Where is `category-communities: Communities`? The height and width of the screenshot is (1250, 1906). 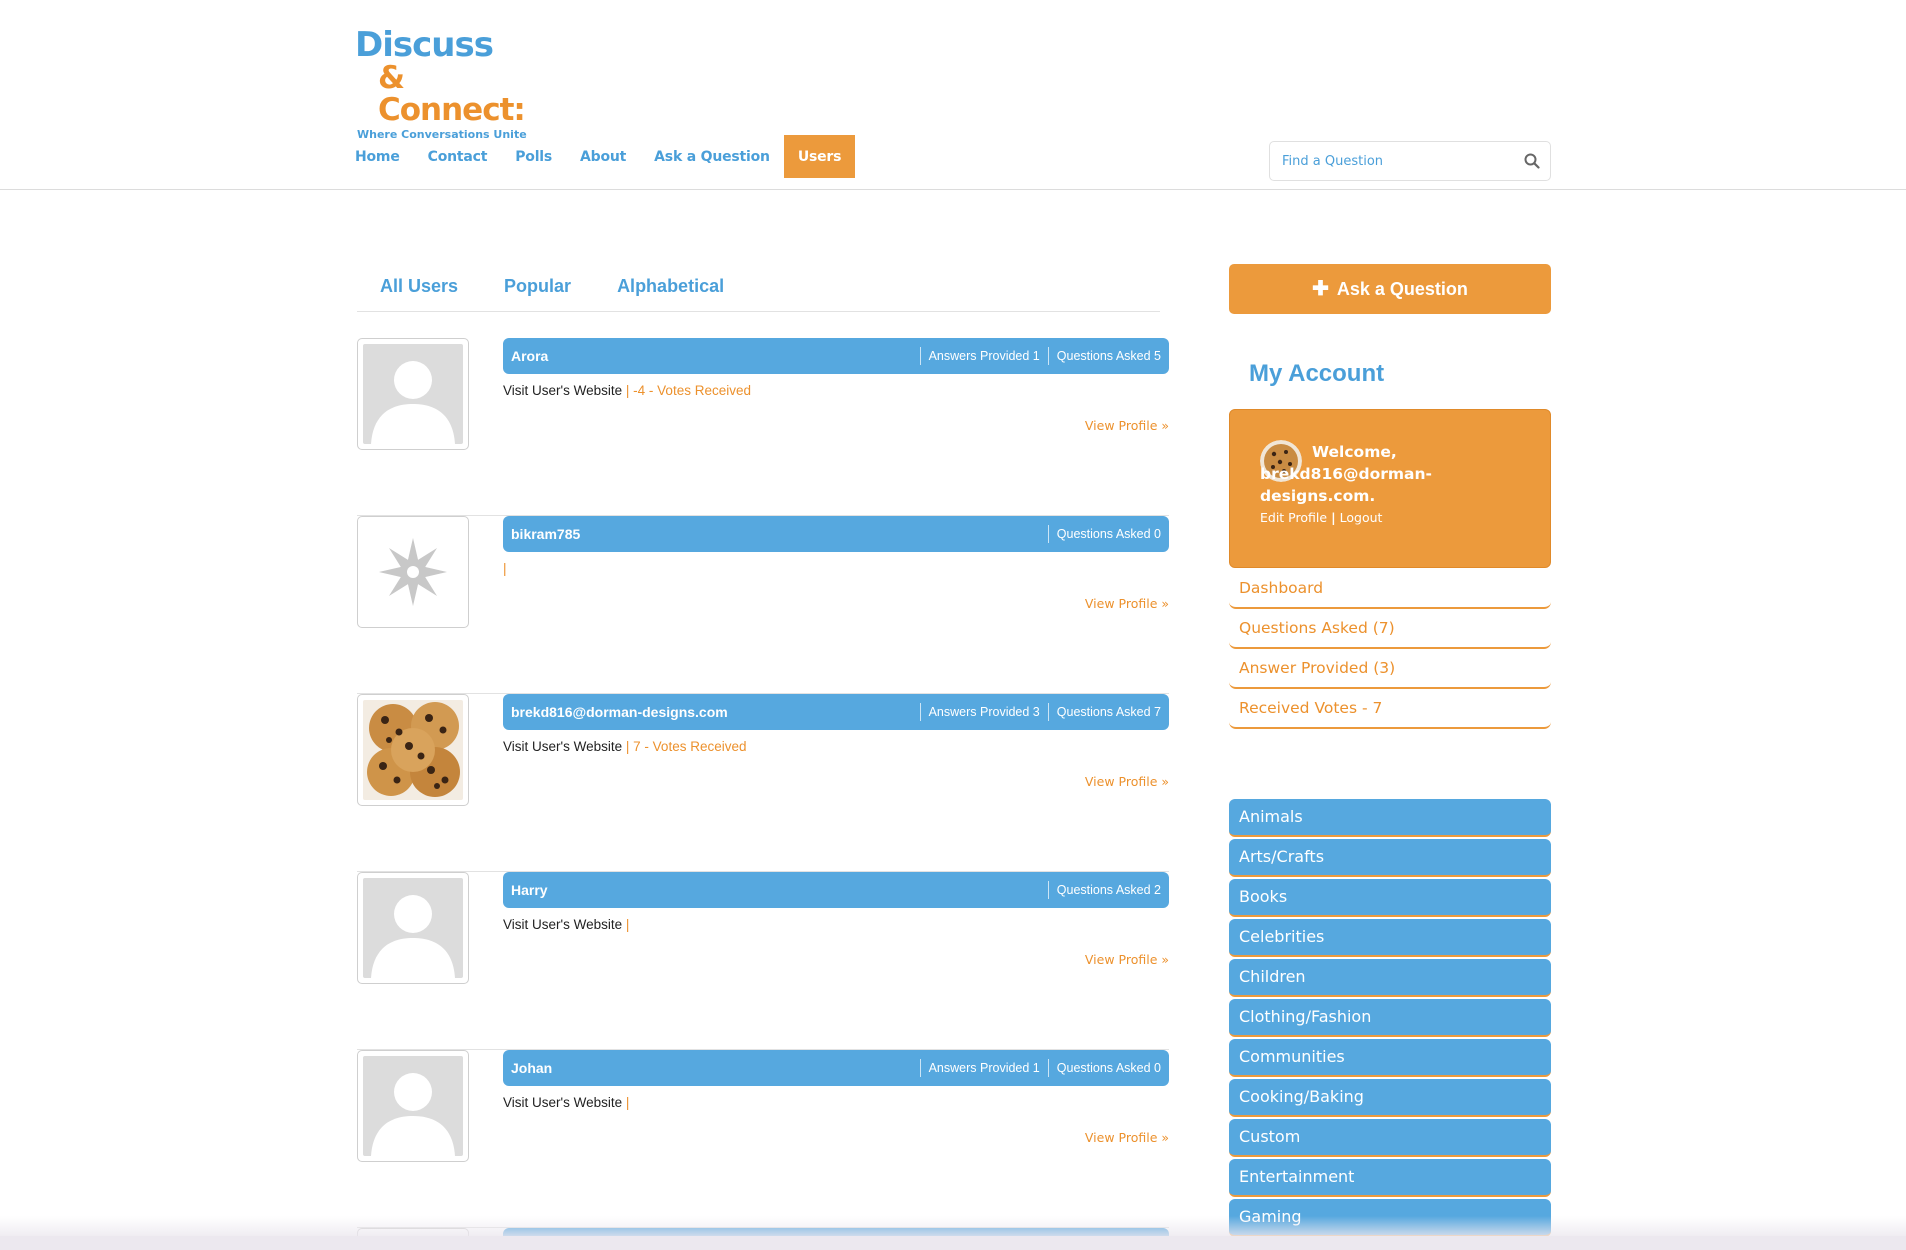
category-communities: Communities is located at coordinates (1390, 1058).